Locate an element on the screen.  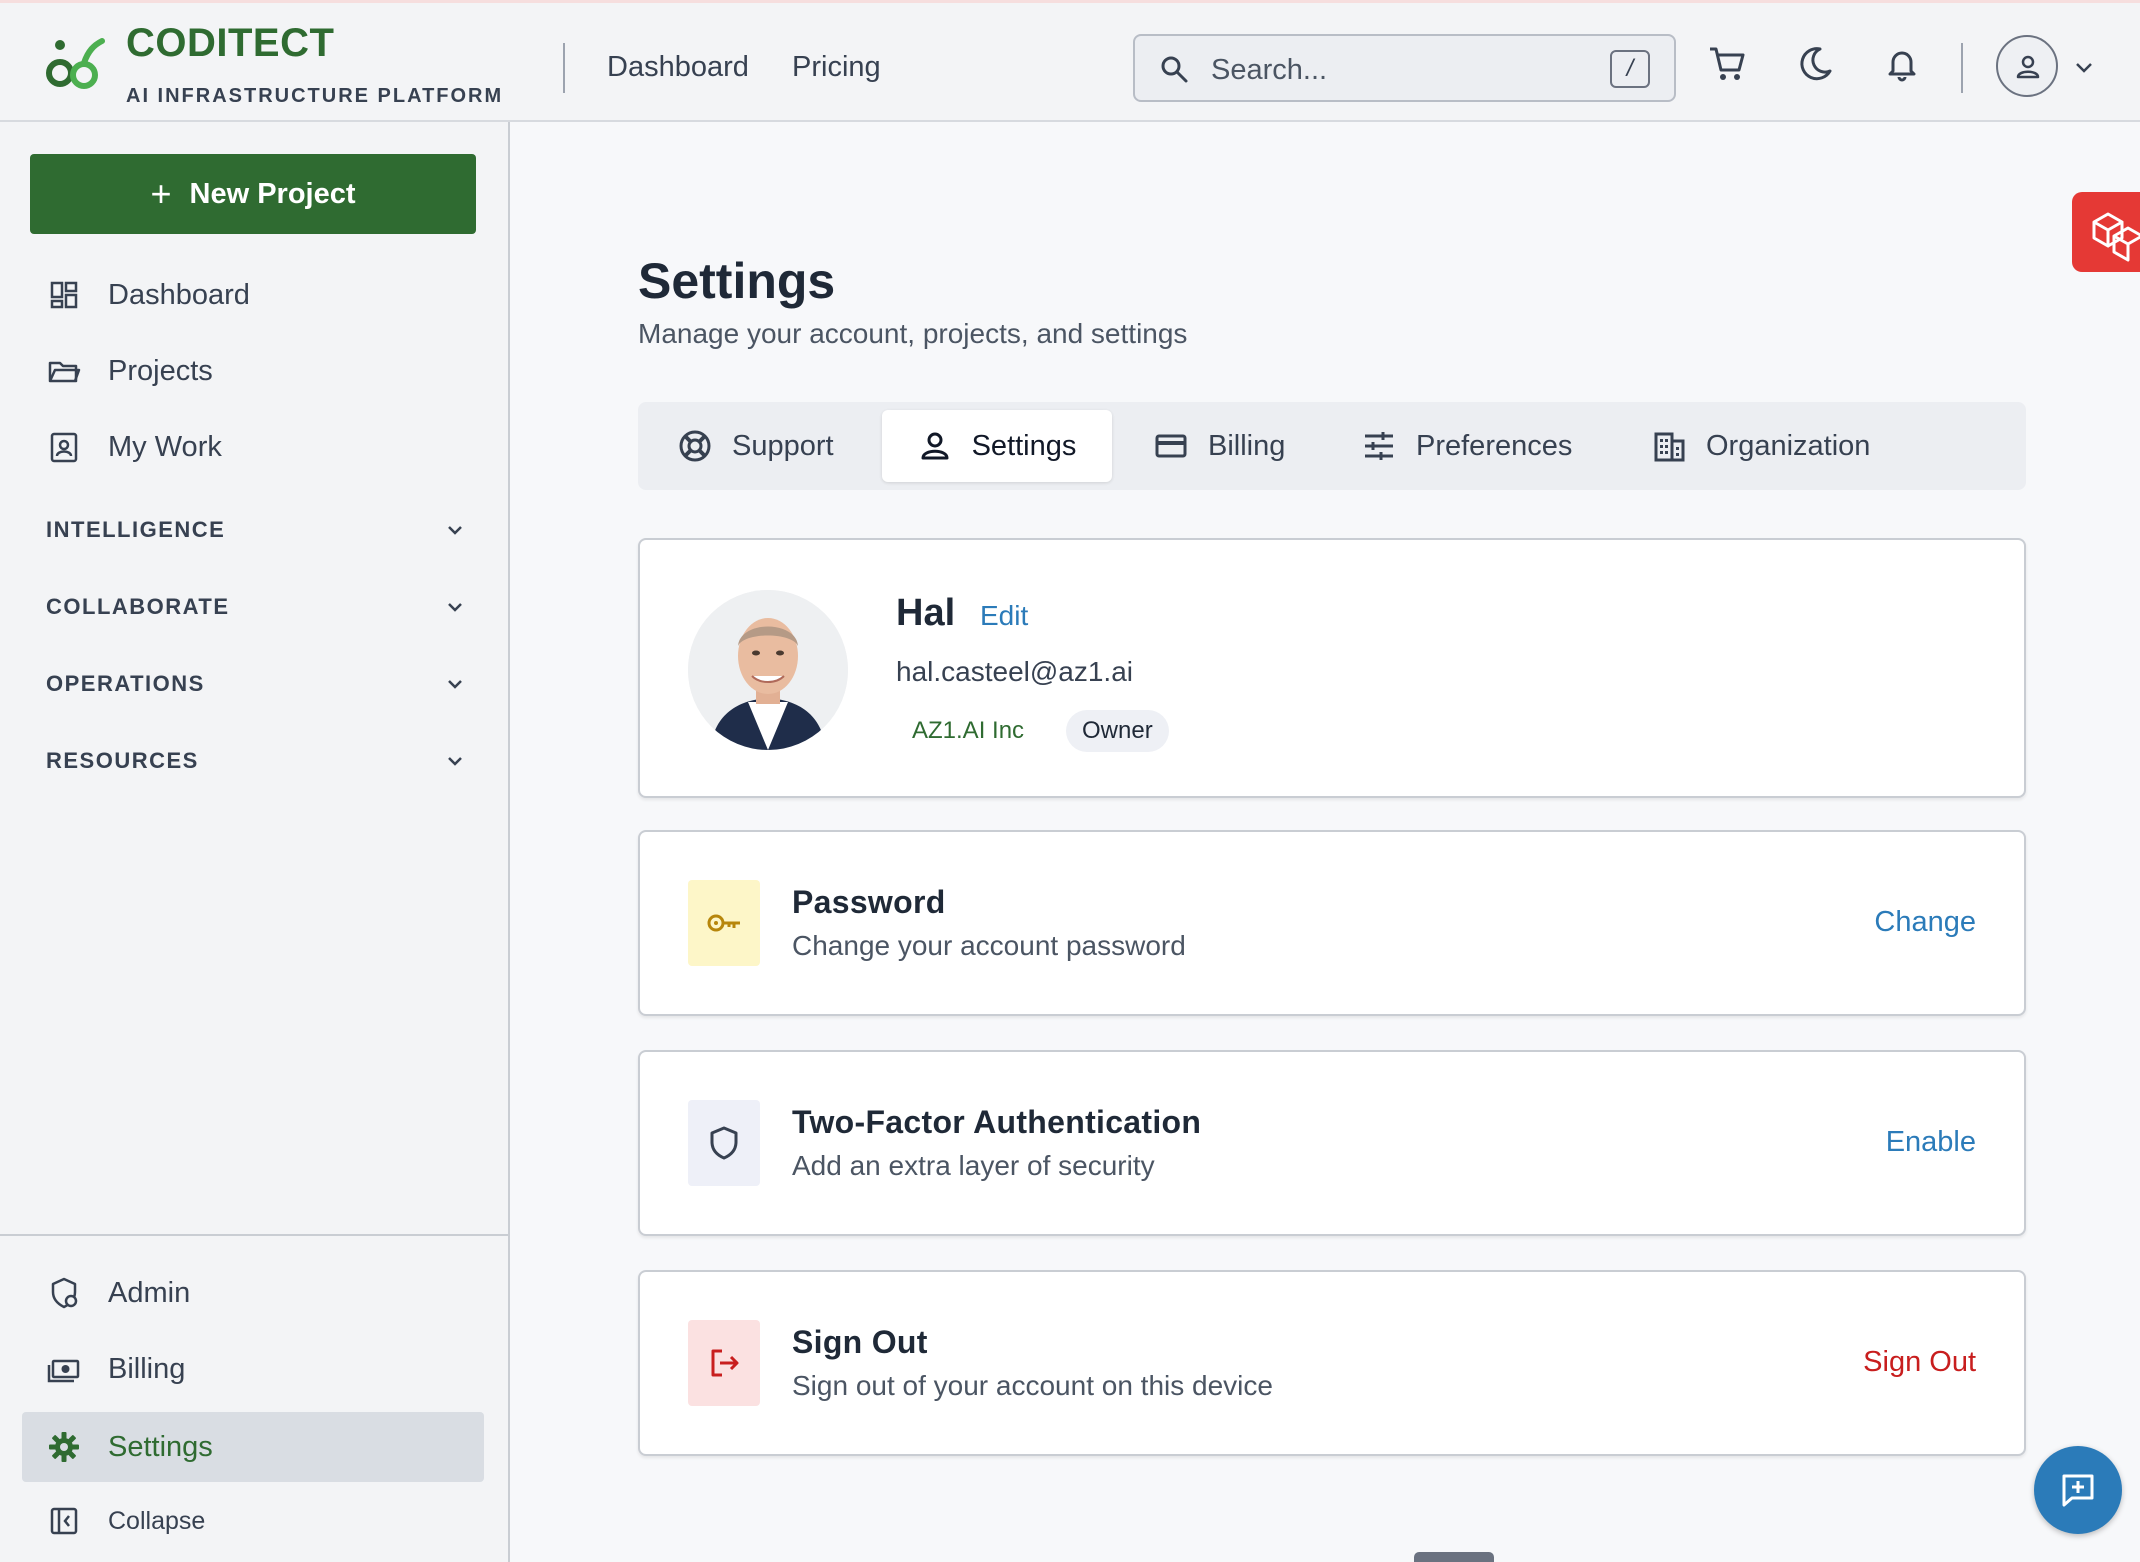
page-title: Settings is located at coordinates (737, 281).